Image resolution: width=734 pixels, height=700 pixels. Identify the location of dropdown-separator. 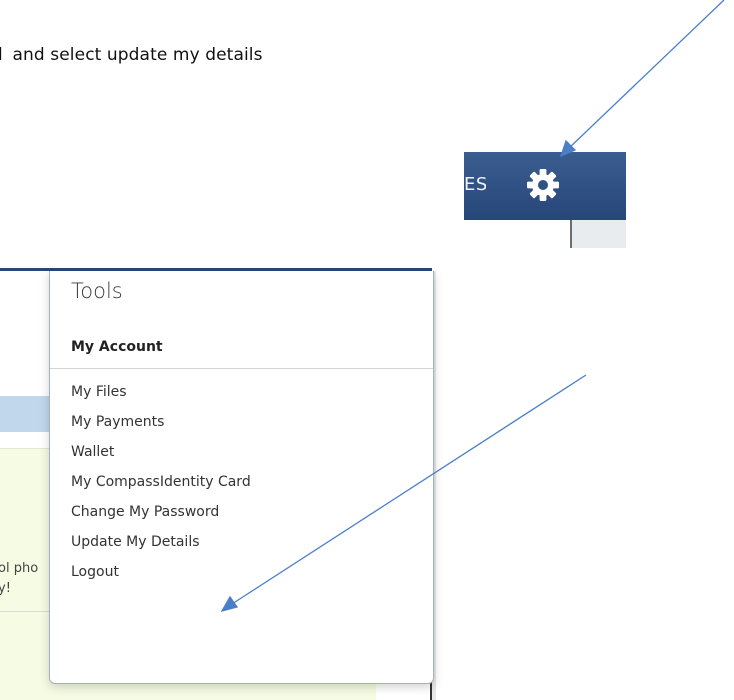
(241, 368).